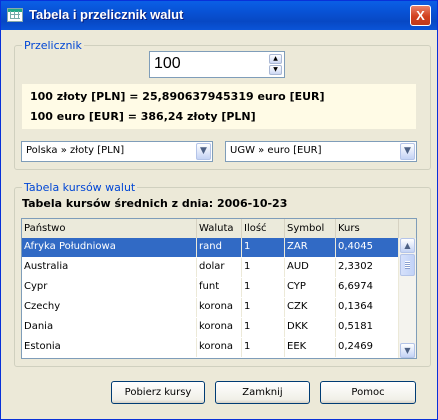 Image resolution: width=438 pixels, height=420 pixels. I want to click on cell-symbol: AUD, so click(310, 267).